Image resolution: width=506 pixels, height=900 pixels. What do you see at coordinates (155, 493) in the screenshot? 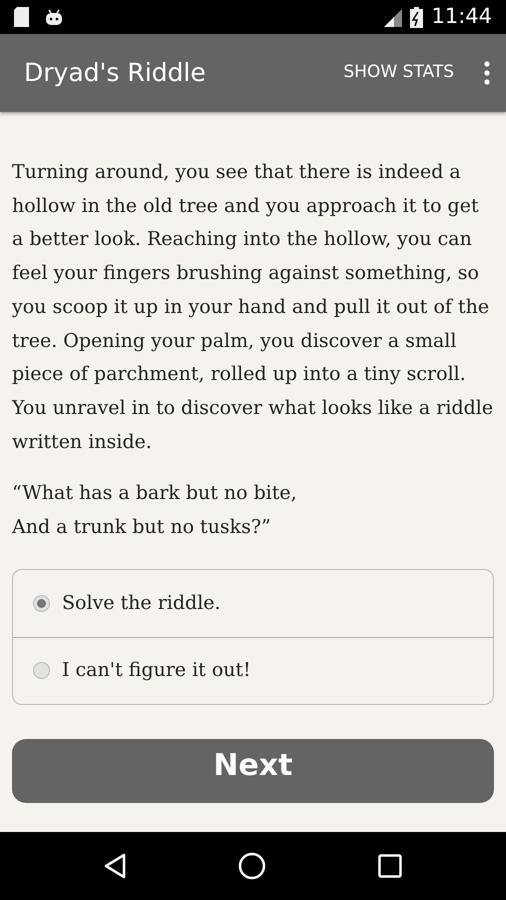
I see `riddle-line: “What has a bark but no bite,` at bounding box center [155, 493].